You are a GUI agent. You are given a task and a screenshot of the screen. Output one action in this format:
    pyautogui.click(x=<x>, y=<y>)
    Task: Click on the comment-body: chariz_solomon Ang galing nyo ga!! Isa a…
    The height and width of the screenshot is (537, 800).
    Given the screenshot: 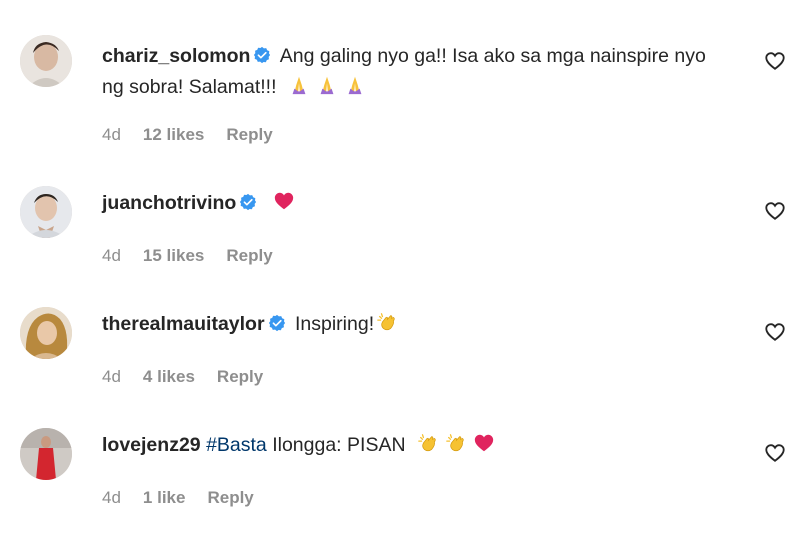 What is the action you would take?
    pyautogui.click(x=412, y=72)
    